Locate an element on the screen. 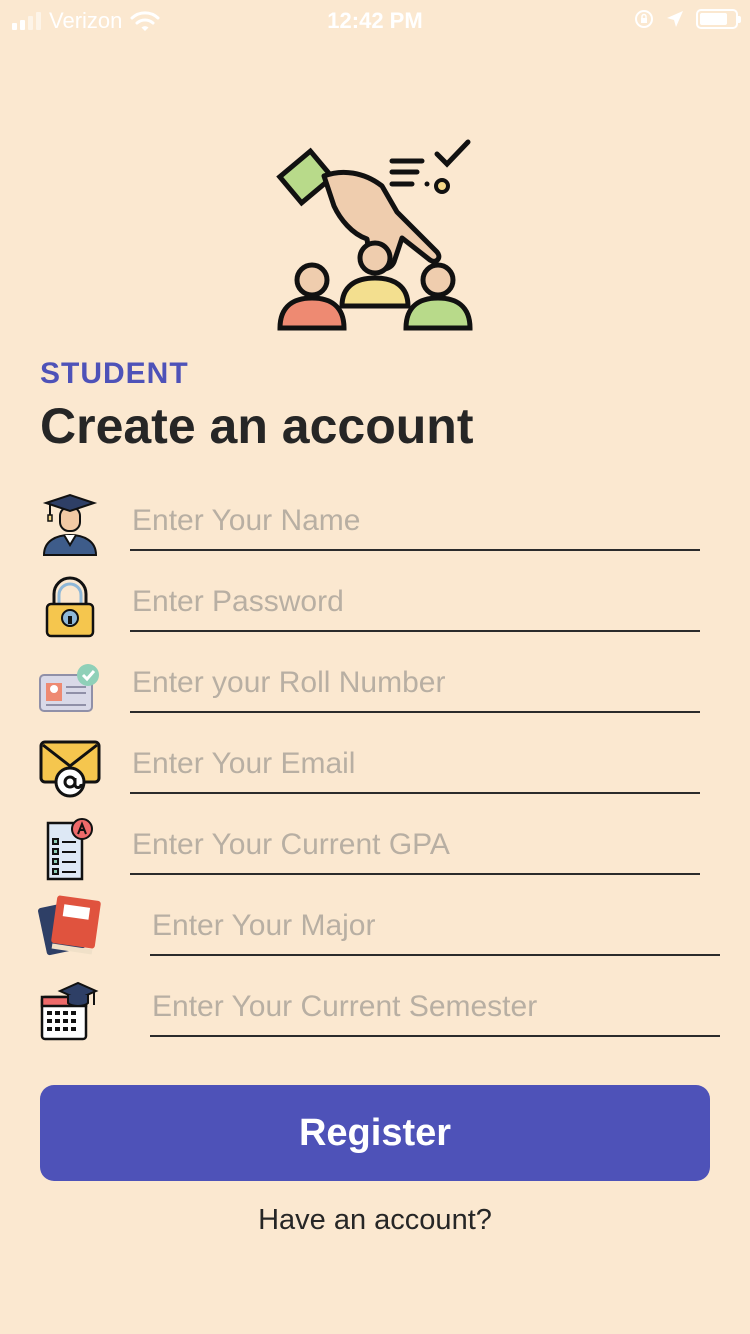 The height and width of the screenshot is (1334, 750). semester-input is located at coordinates (435, 1011).